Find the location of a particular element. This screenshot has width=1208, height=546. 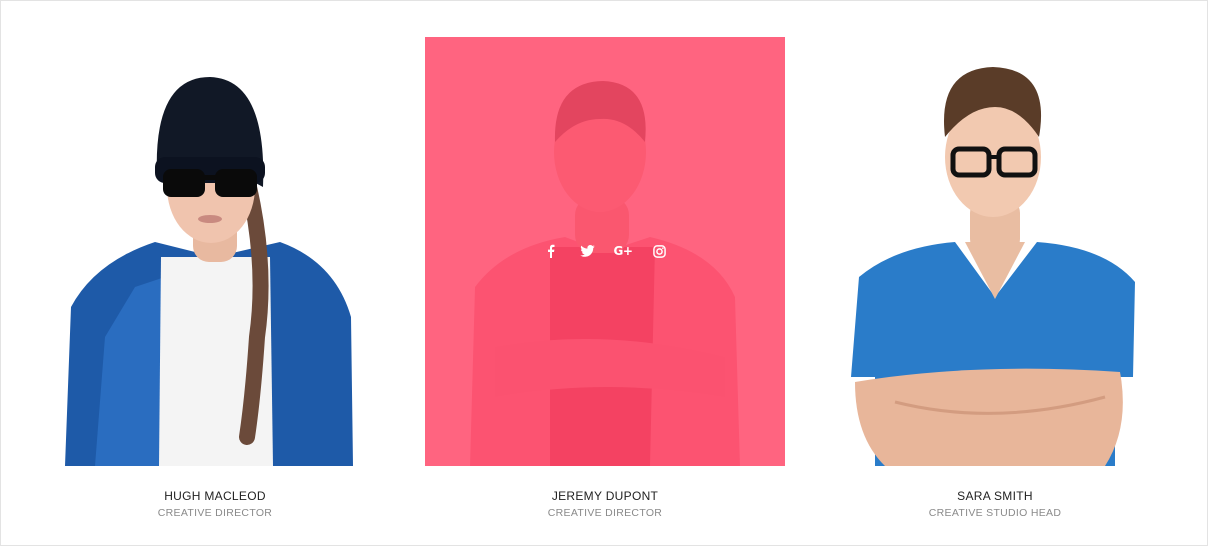

instagram-icon is located at coordinates (659, 251).